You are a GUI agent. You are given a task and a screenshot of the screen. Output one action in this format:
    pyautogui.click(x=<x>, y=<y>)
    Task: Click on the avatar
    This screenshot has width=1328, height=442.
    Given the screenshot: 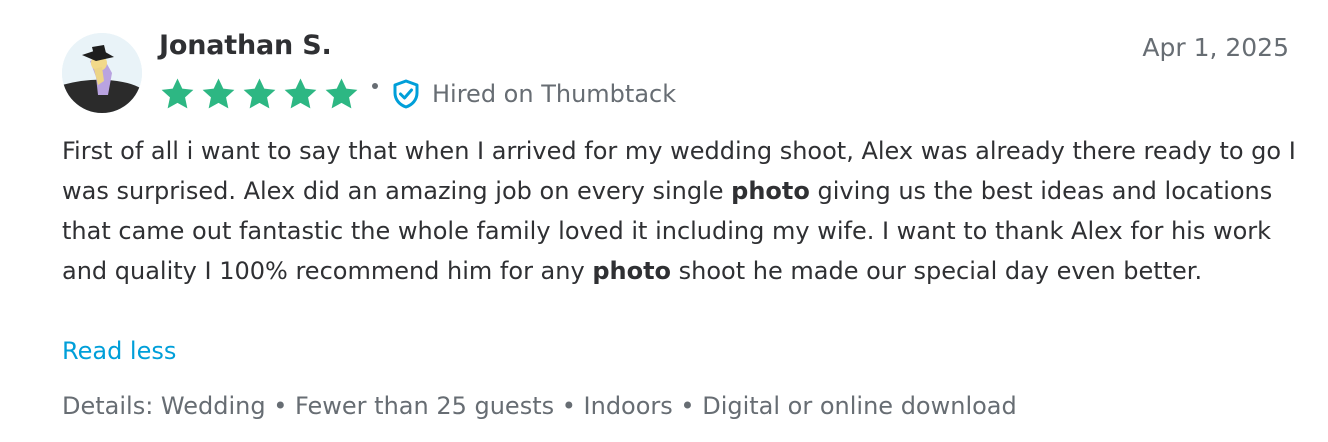 What is the action you would take?
    pyautogui.click(x=102, y=73)
    